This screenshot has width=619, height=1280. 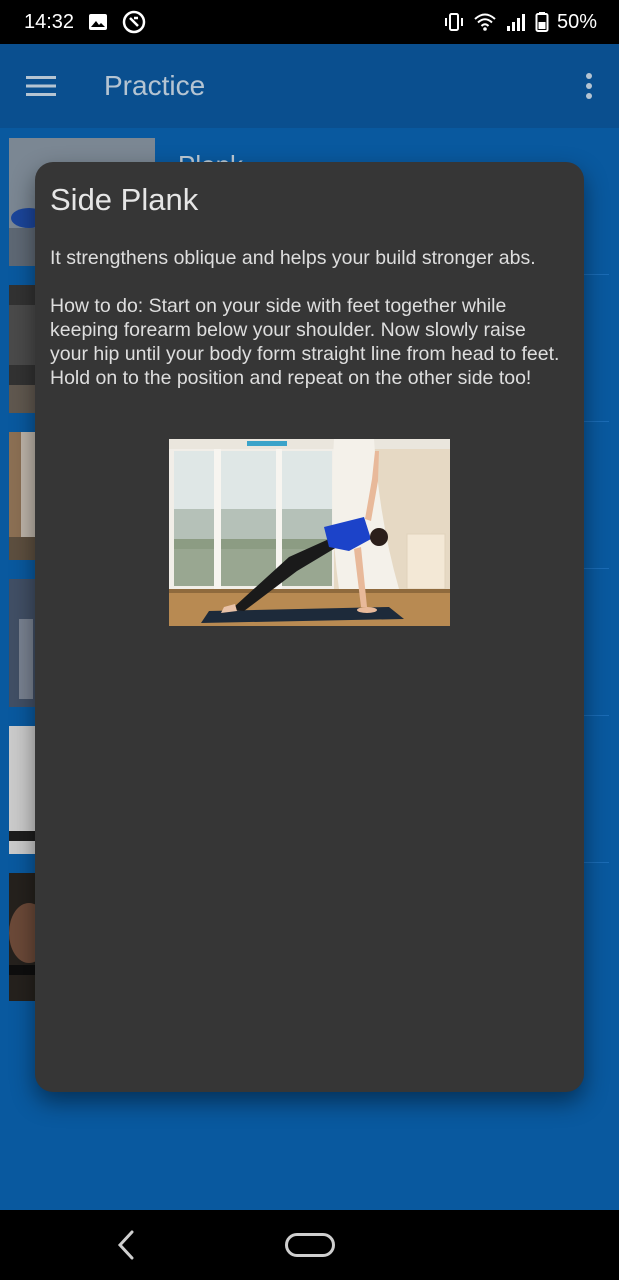 I want to click on system-nav-bar, so click(x=309, y=1245).